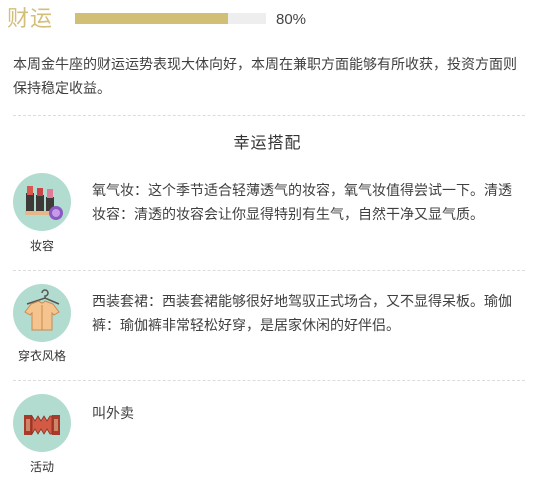  What do you see at coordinates (113, 413) in the screenshot?
I see `lucky-item-text: 叫外卖` at bounding box center [113, 413].